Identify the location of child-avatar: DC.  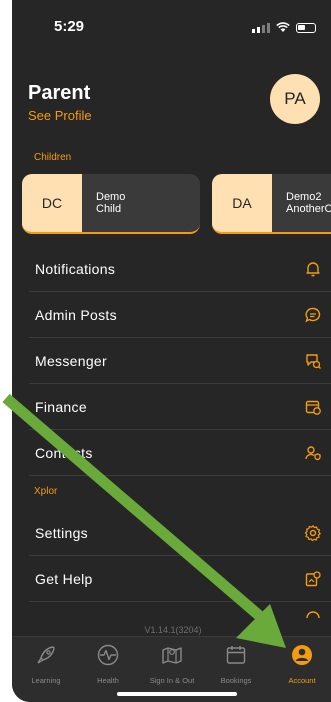
(52, 203).